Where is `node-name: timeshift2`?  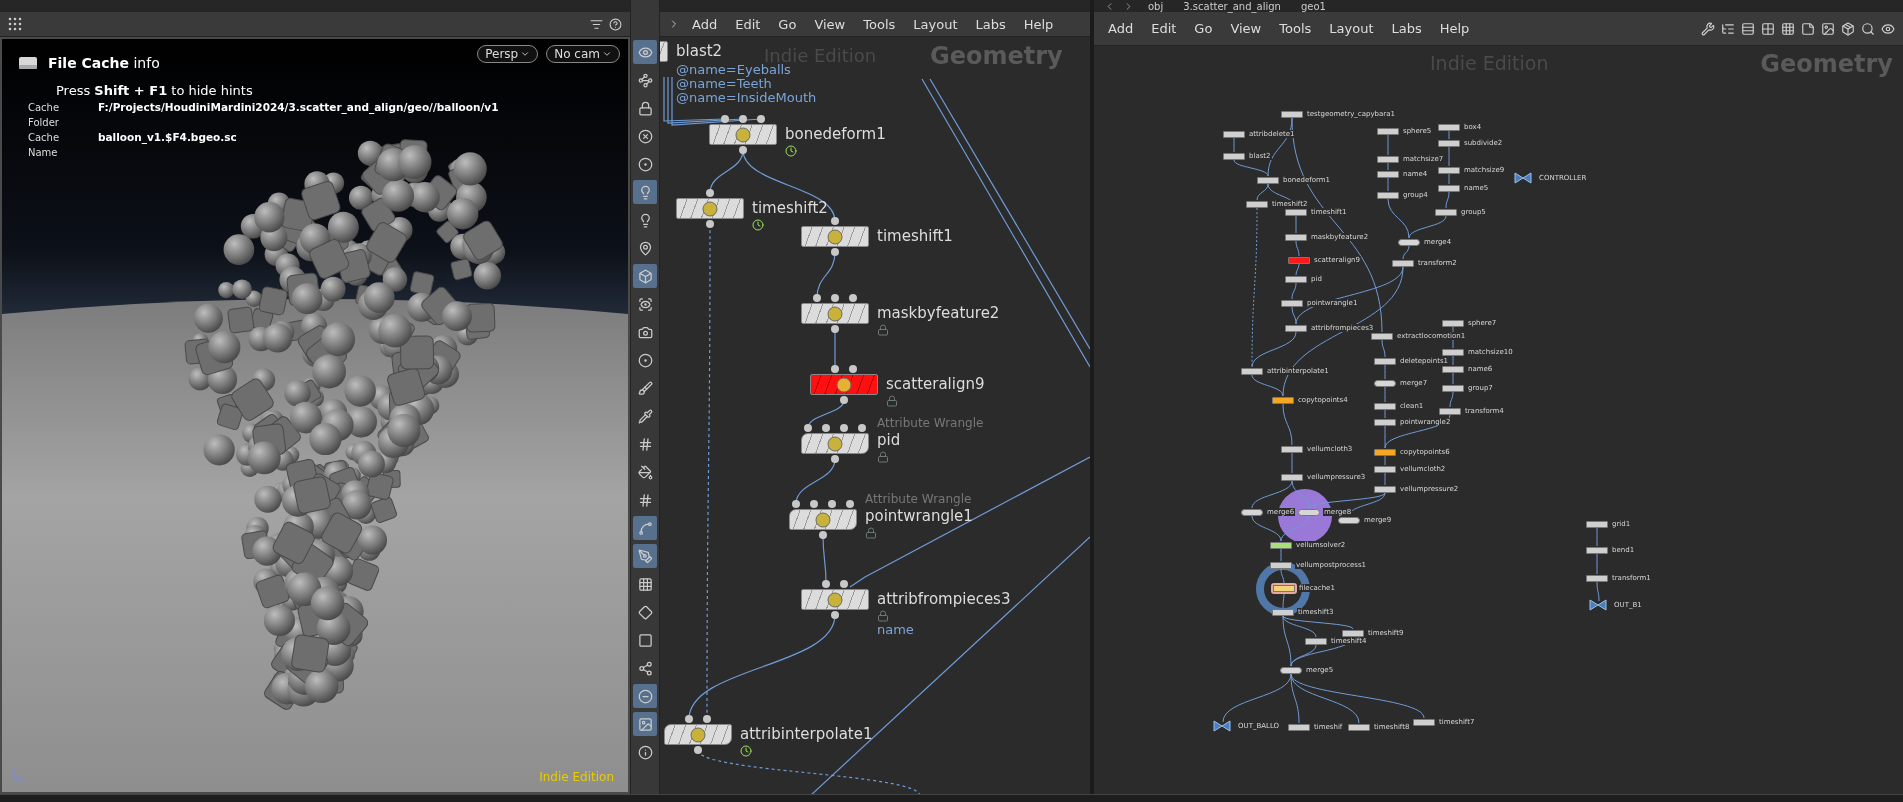 node-name: timeshift2 is located at coordinates (790, 208).